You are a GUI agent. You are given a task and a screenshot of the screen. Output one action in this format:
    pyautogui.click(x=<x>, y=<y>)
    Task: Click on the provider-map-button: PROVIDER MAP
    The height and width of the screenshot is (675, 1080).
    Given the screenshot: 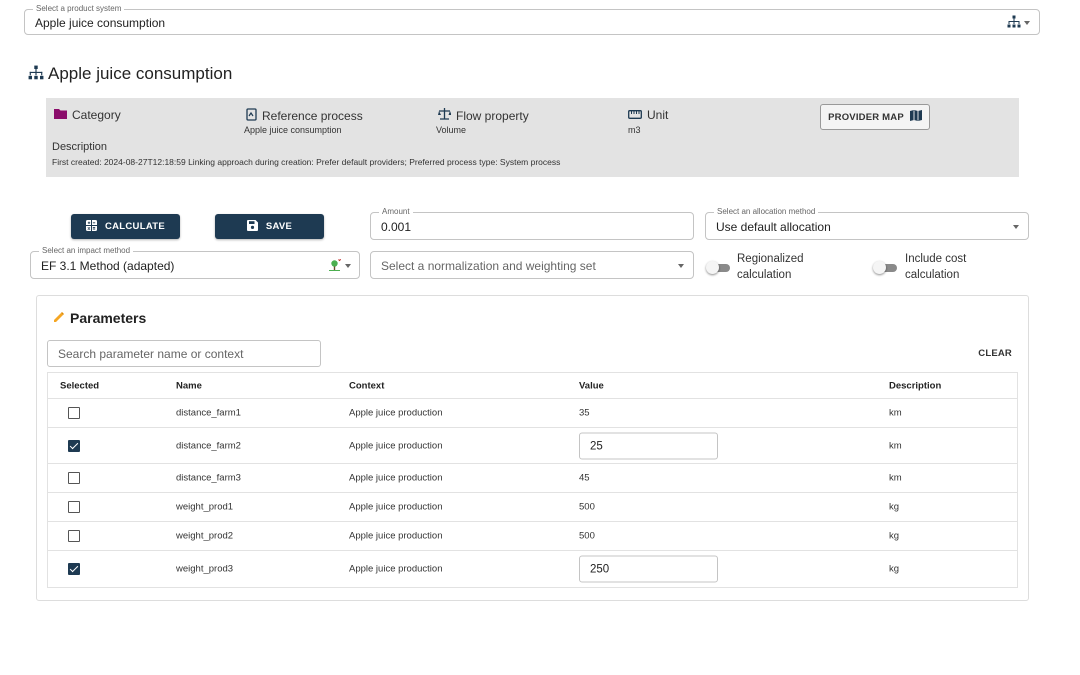 What is the action you would take?
    pyautogui.click(x=875, y=117)
    